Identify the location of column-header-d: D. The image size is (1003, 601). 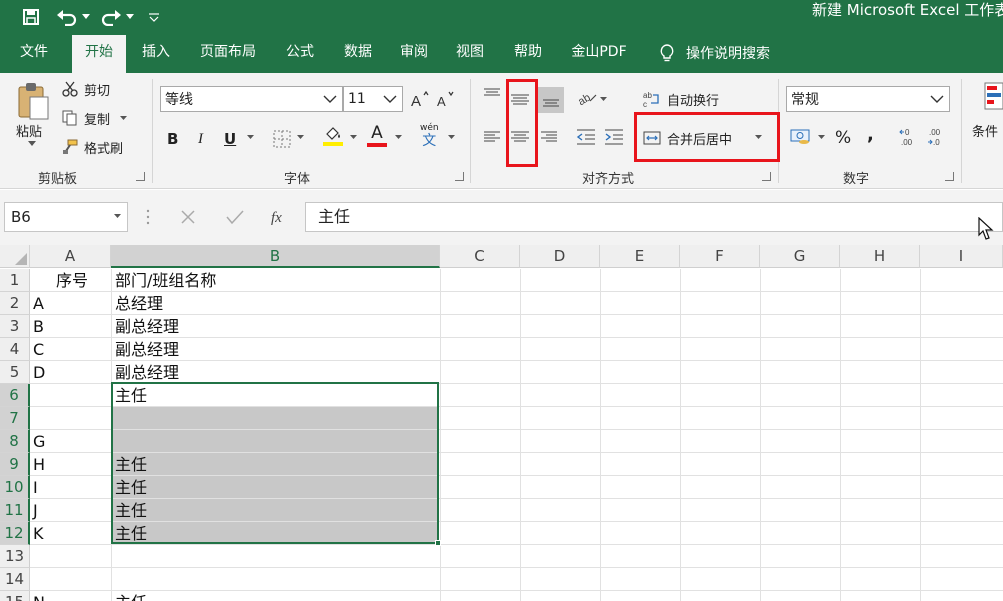
(560, 256).